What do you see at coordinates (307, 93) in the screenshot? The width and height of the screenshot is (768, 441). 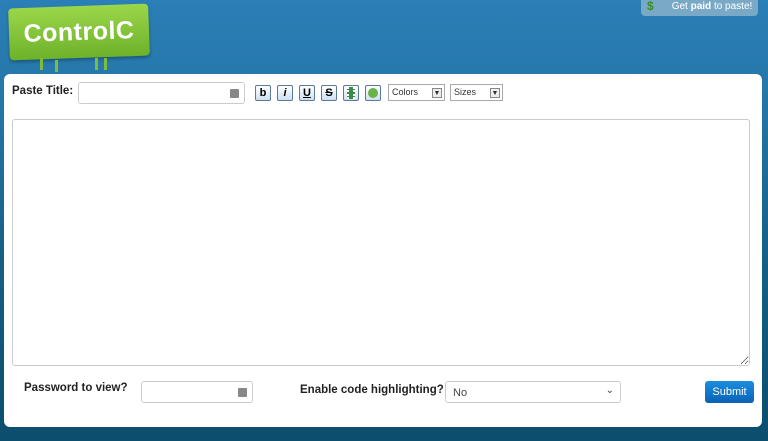 I see `underline-button: U` at bounding box center [307, 93].